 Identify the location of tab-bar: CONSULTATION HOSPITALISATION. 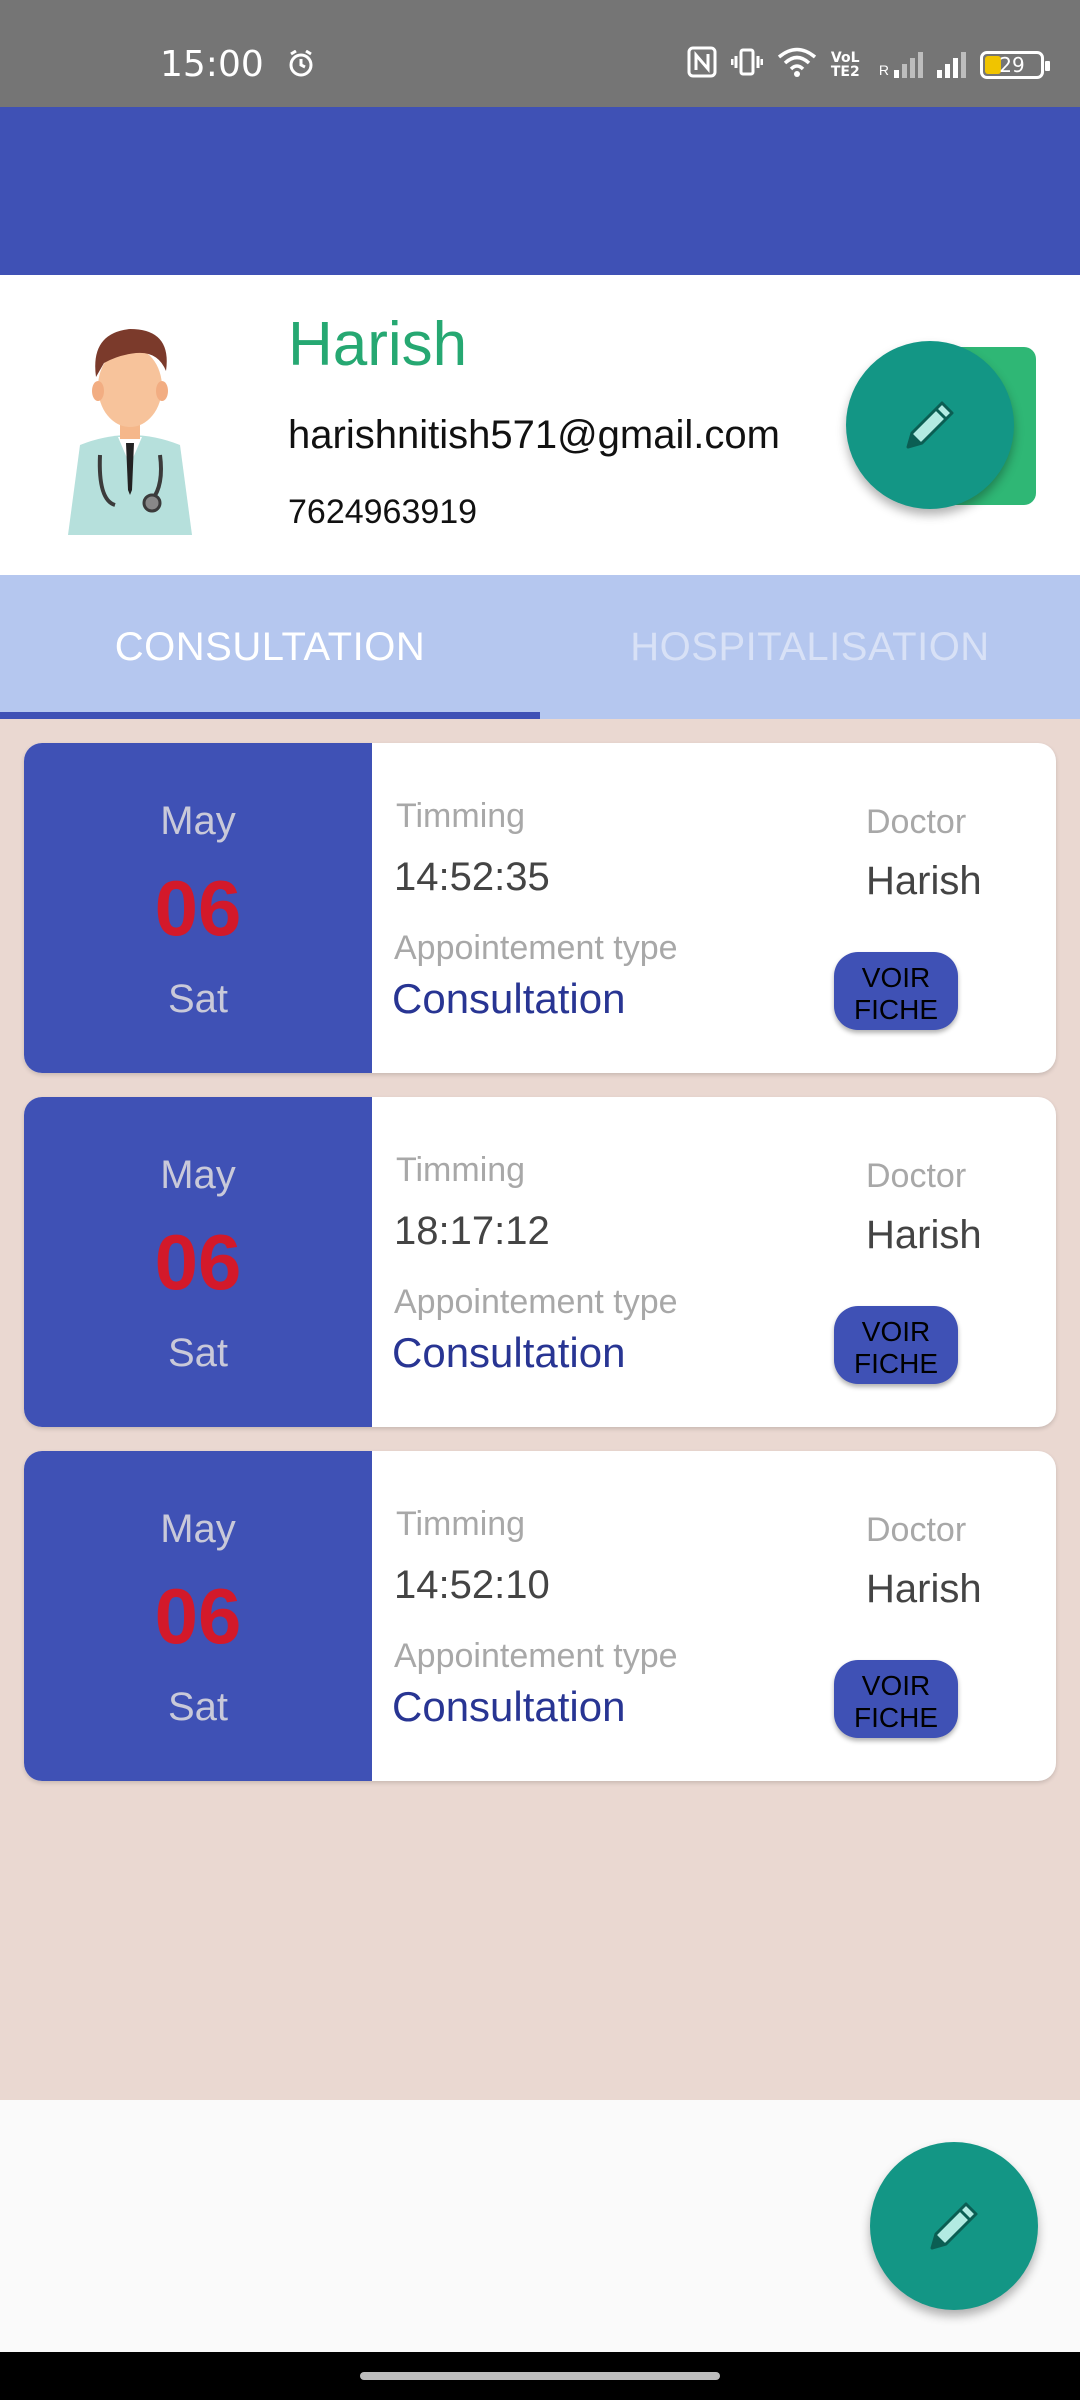
(540, 647).